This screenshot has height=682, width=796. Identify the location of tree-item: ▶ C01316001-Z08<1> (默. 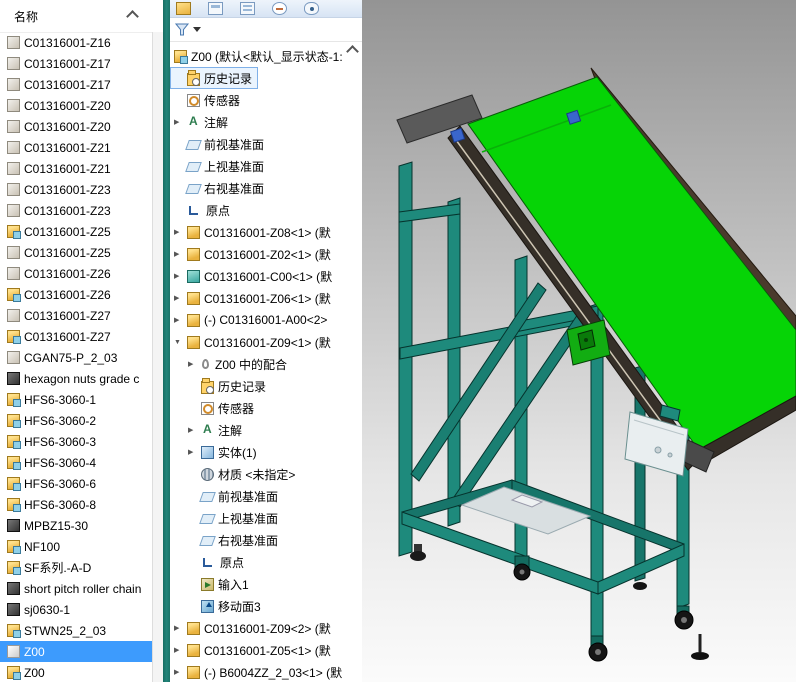
(266, 232).